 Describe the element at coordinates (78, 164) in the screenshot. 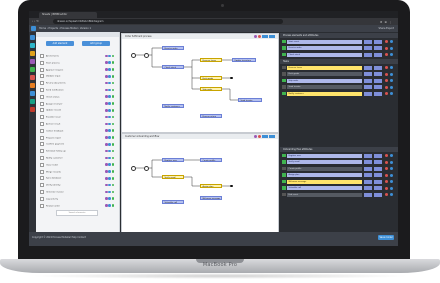

I see `sidebar-item: Close ticket` at that location.